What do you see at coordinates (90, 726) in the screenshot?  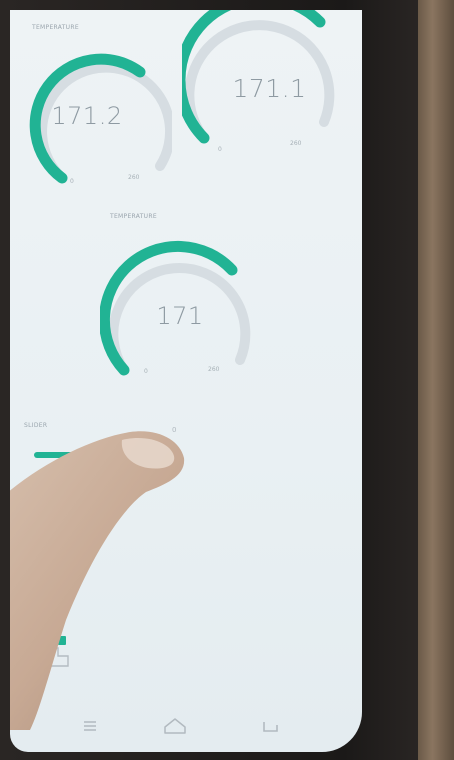 I see `menu-icon` at bounding box center [90, 726].